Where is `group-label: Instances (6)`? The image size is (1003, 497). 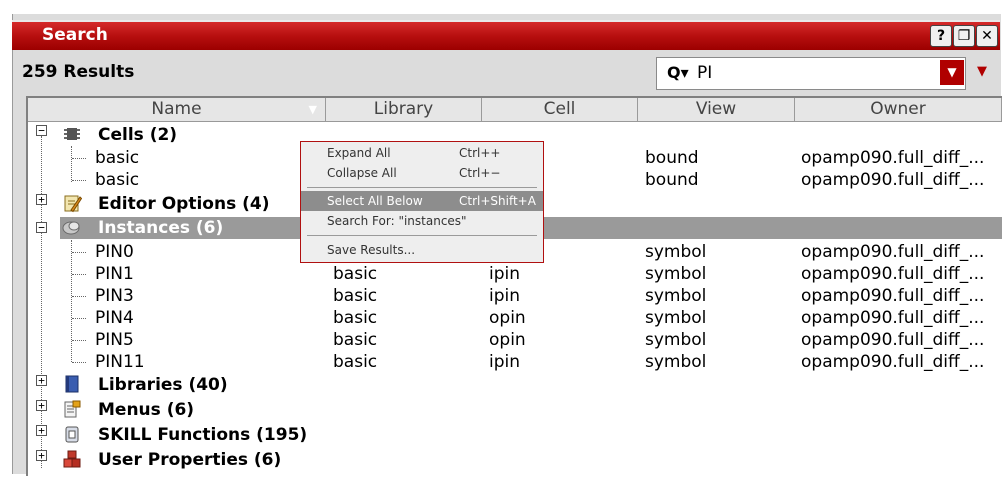
group-label: Instances (6) is located at coordinates (161, 228).